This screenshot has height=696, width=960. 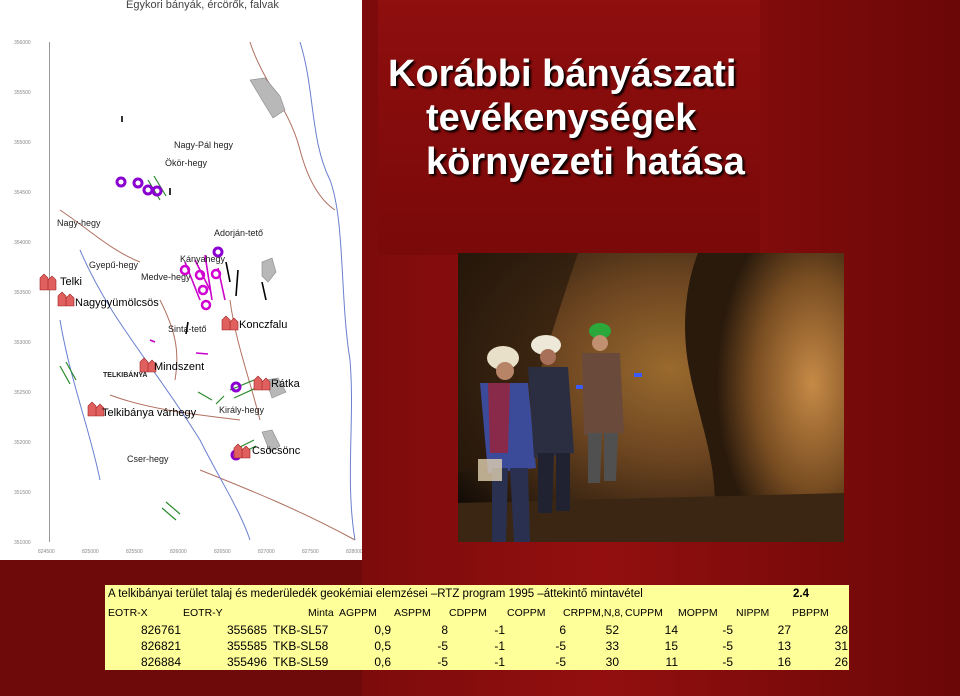 I want to click on cell: 33, so click(x=612, y=646).